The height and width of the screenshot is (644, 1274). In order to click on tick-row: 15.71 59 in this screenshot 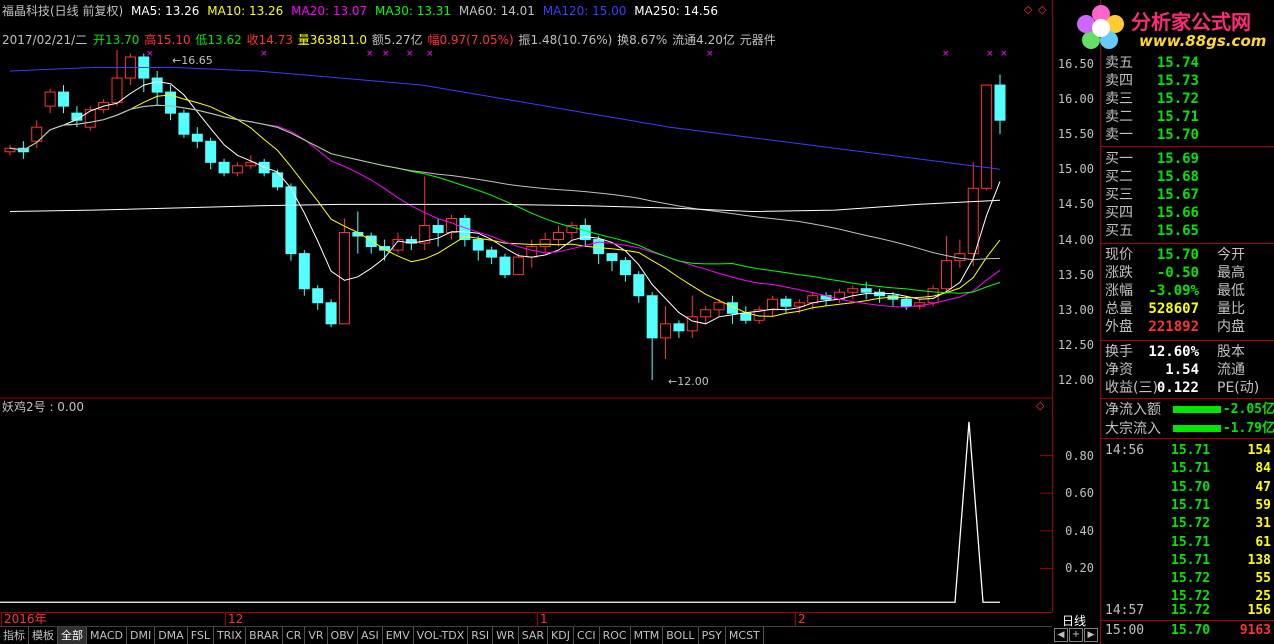, I will do `click(1187, 506)`.